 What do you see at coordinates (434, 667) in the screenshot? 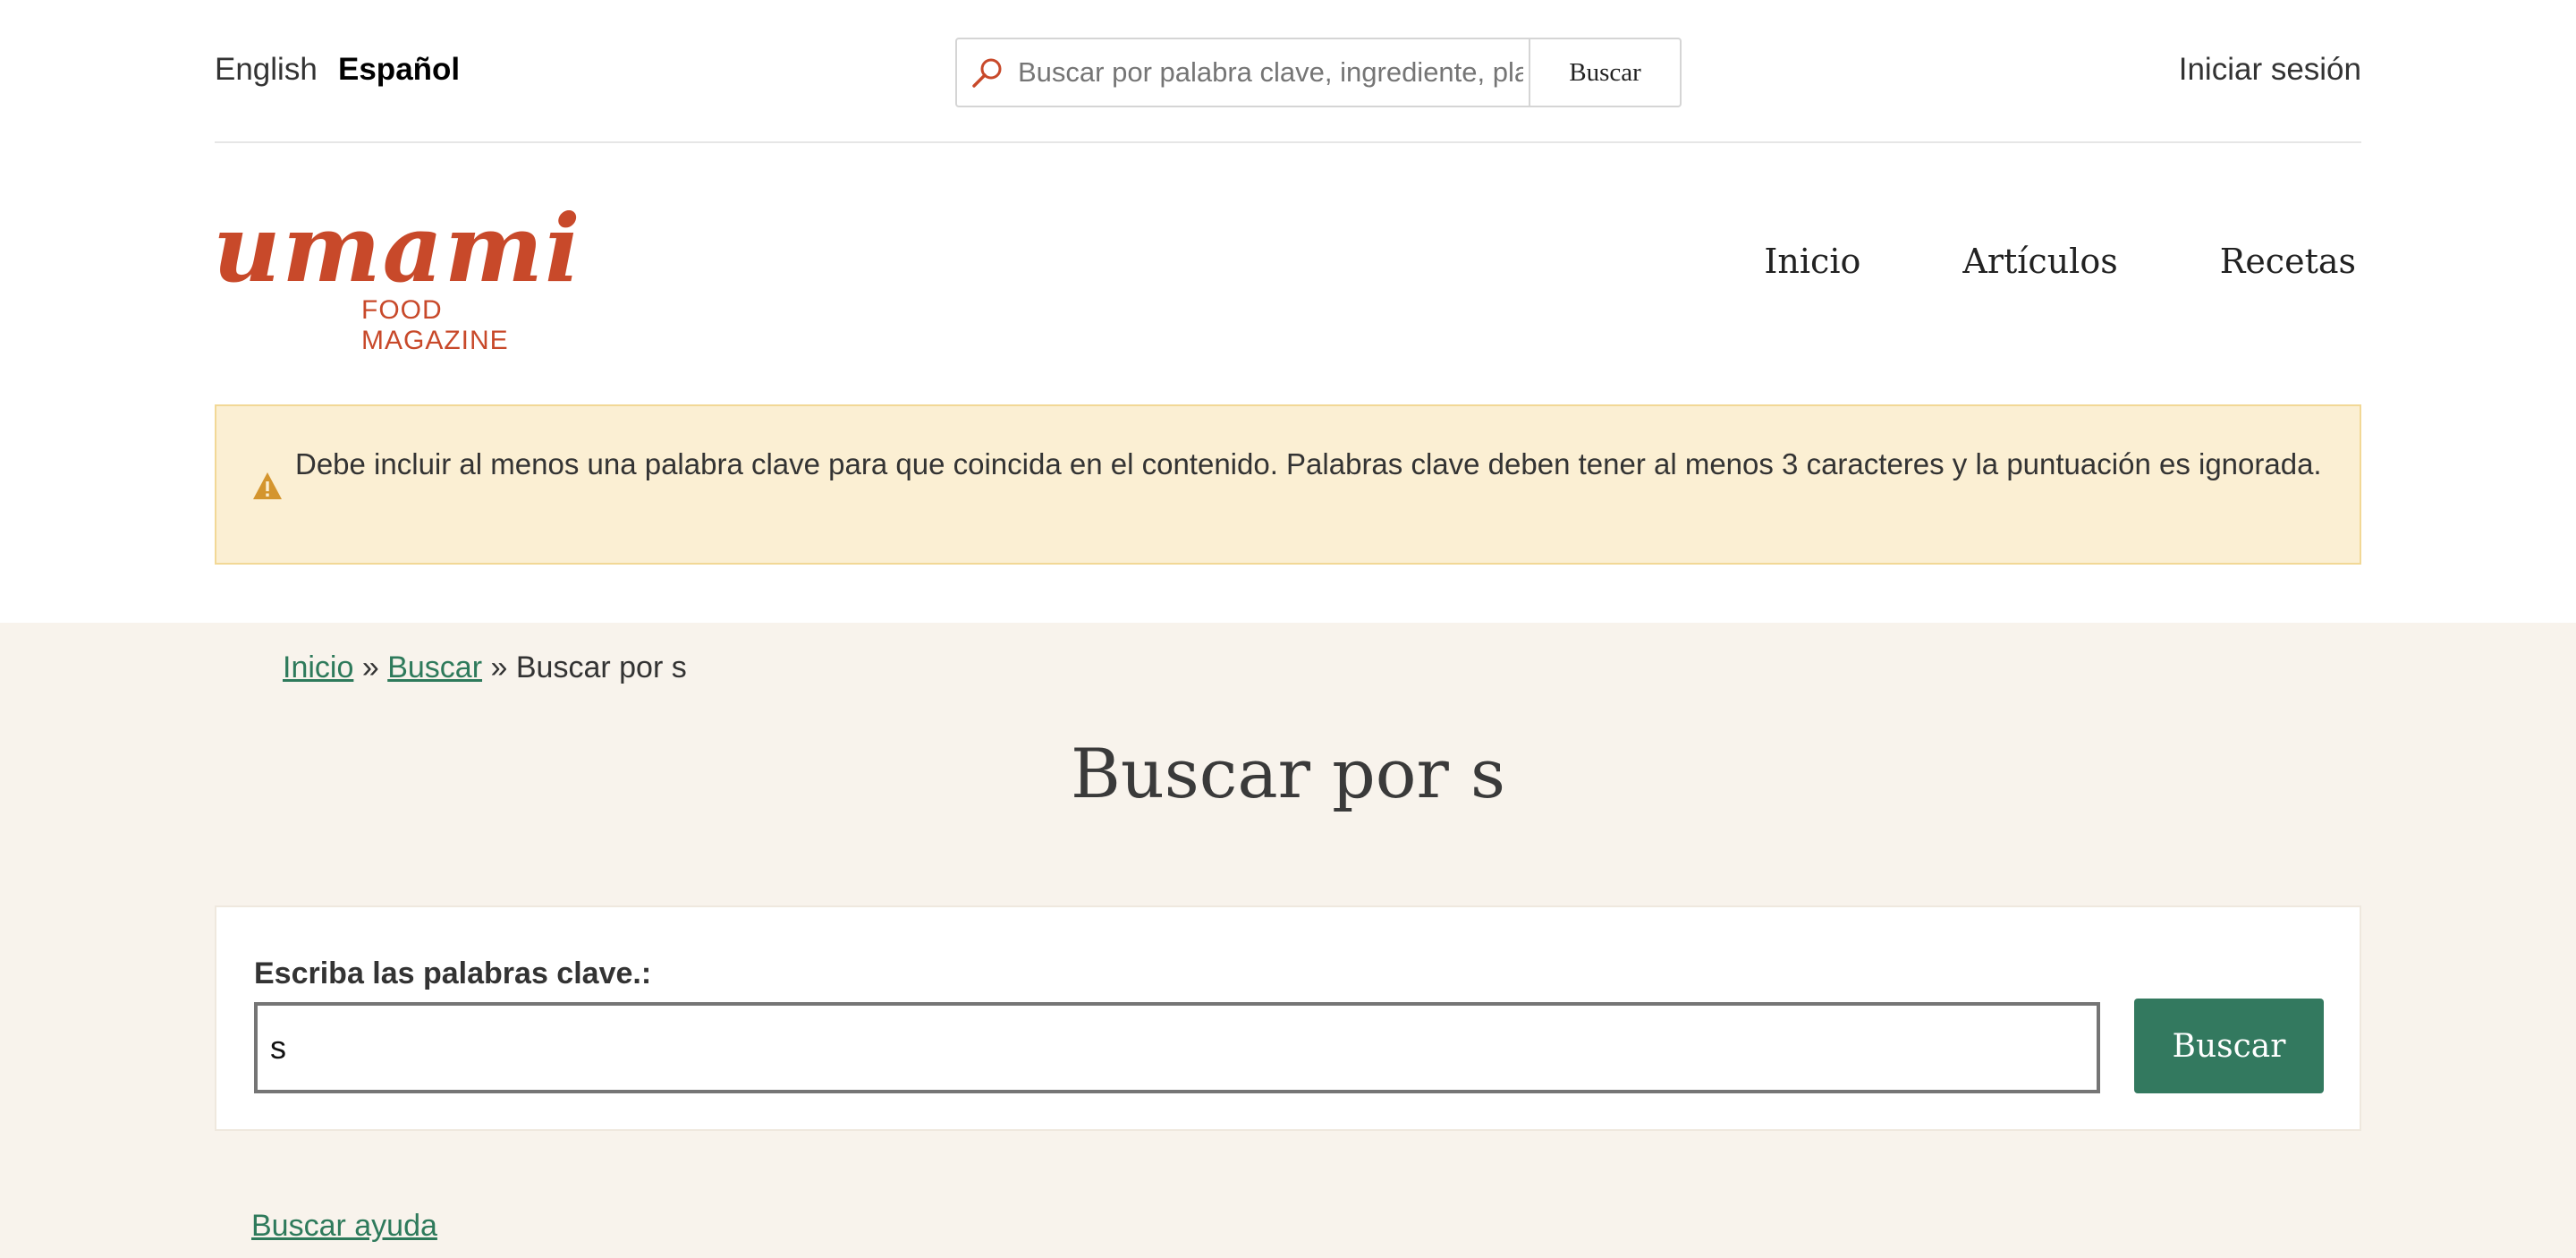
I see `breadcrumb-search-link: Buscar` at bounding box center [434, 667].